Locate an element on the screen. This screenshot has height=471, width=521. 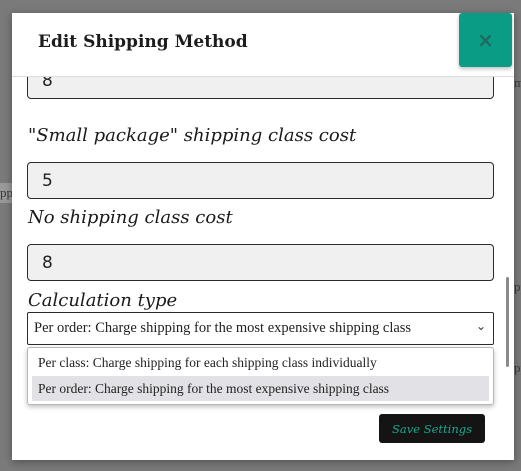
no-class-cost-label: No shipping class cost is located at coordinates (130, 217).